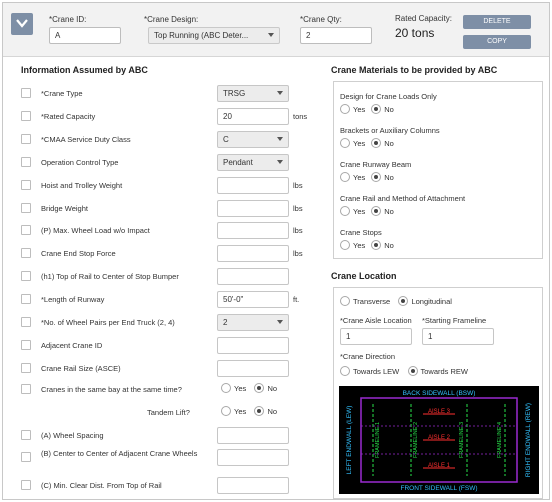  Describe the element at coordinates (497, 22) in the screenshot. I see `delete-button: DELETE` at that location.